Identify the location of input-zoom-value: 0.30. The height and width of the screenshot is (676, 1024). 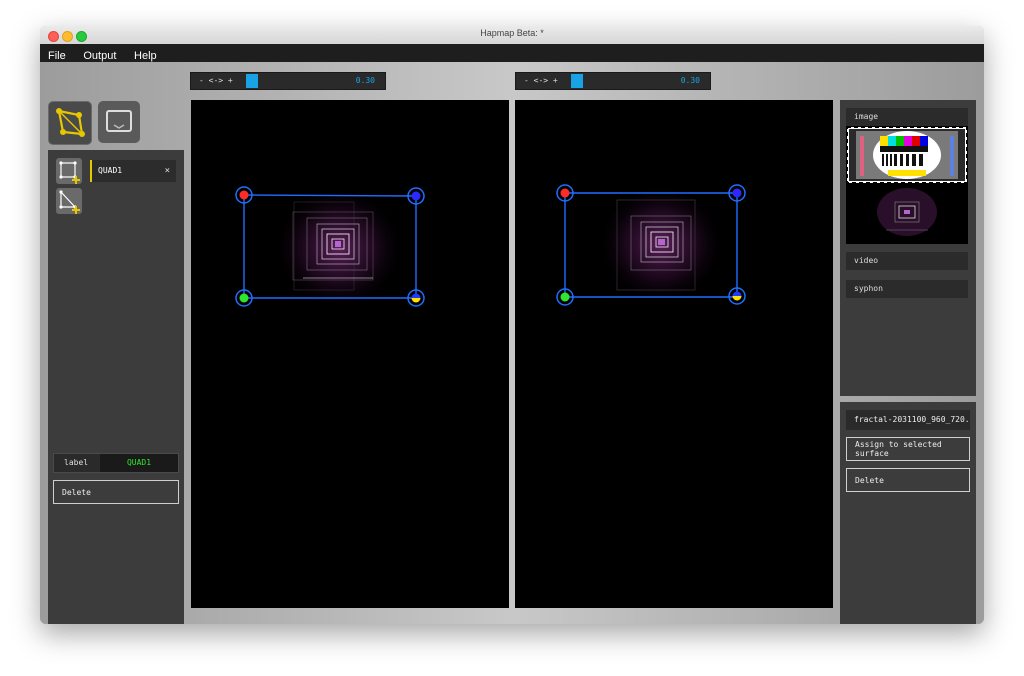
(365, 80).